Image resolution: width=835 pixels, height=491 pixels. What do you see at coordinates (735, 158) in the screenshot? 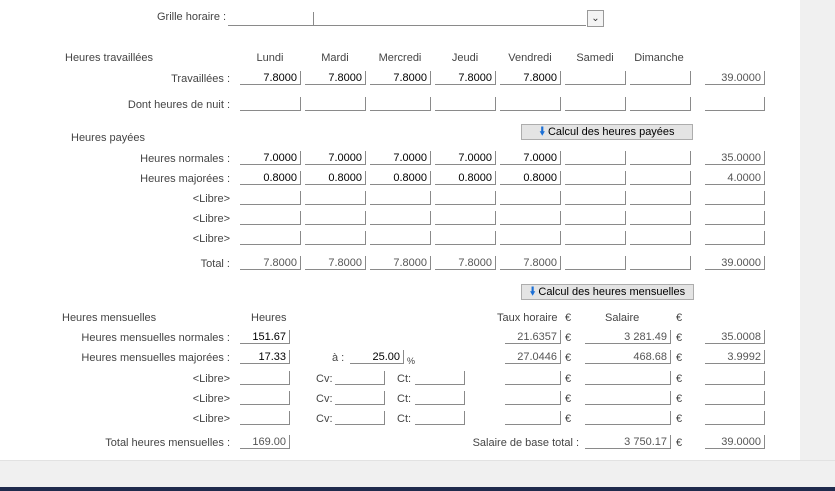
I see `payees-row-total: 35.0000` at bounding box center [735, 158].